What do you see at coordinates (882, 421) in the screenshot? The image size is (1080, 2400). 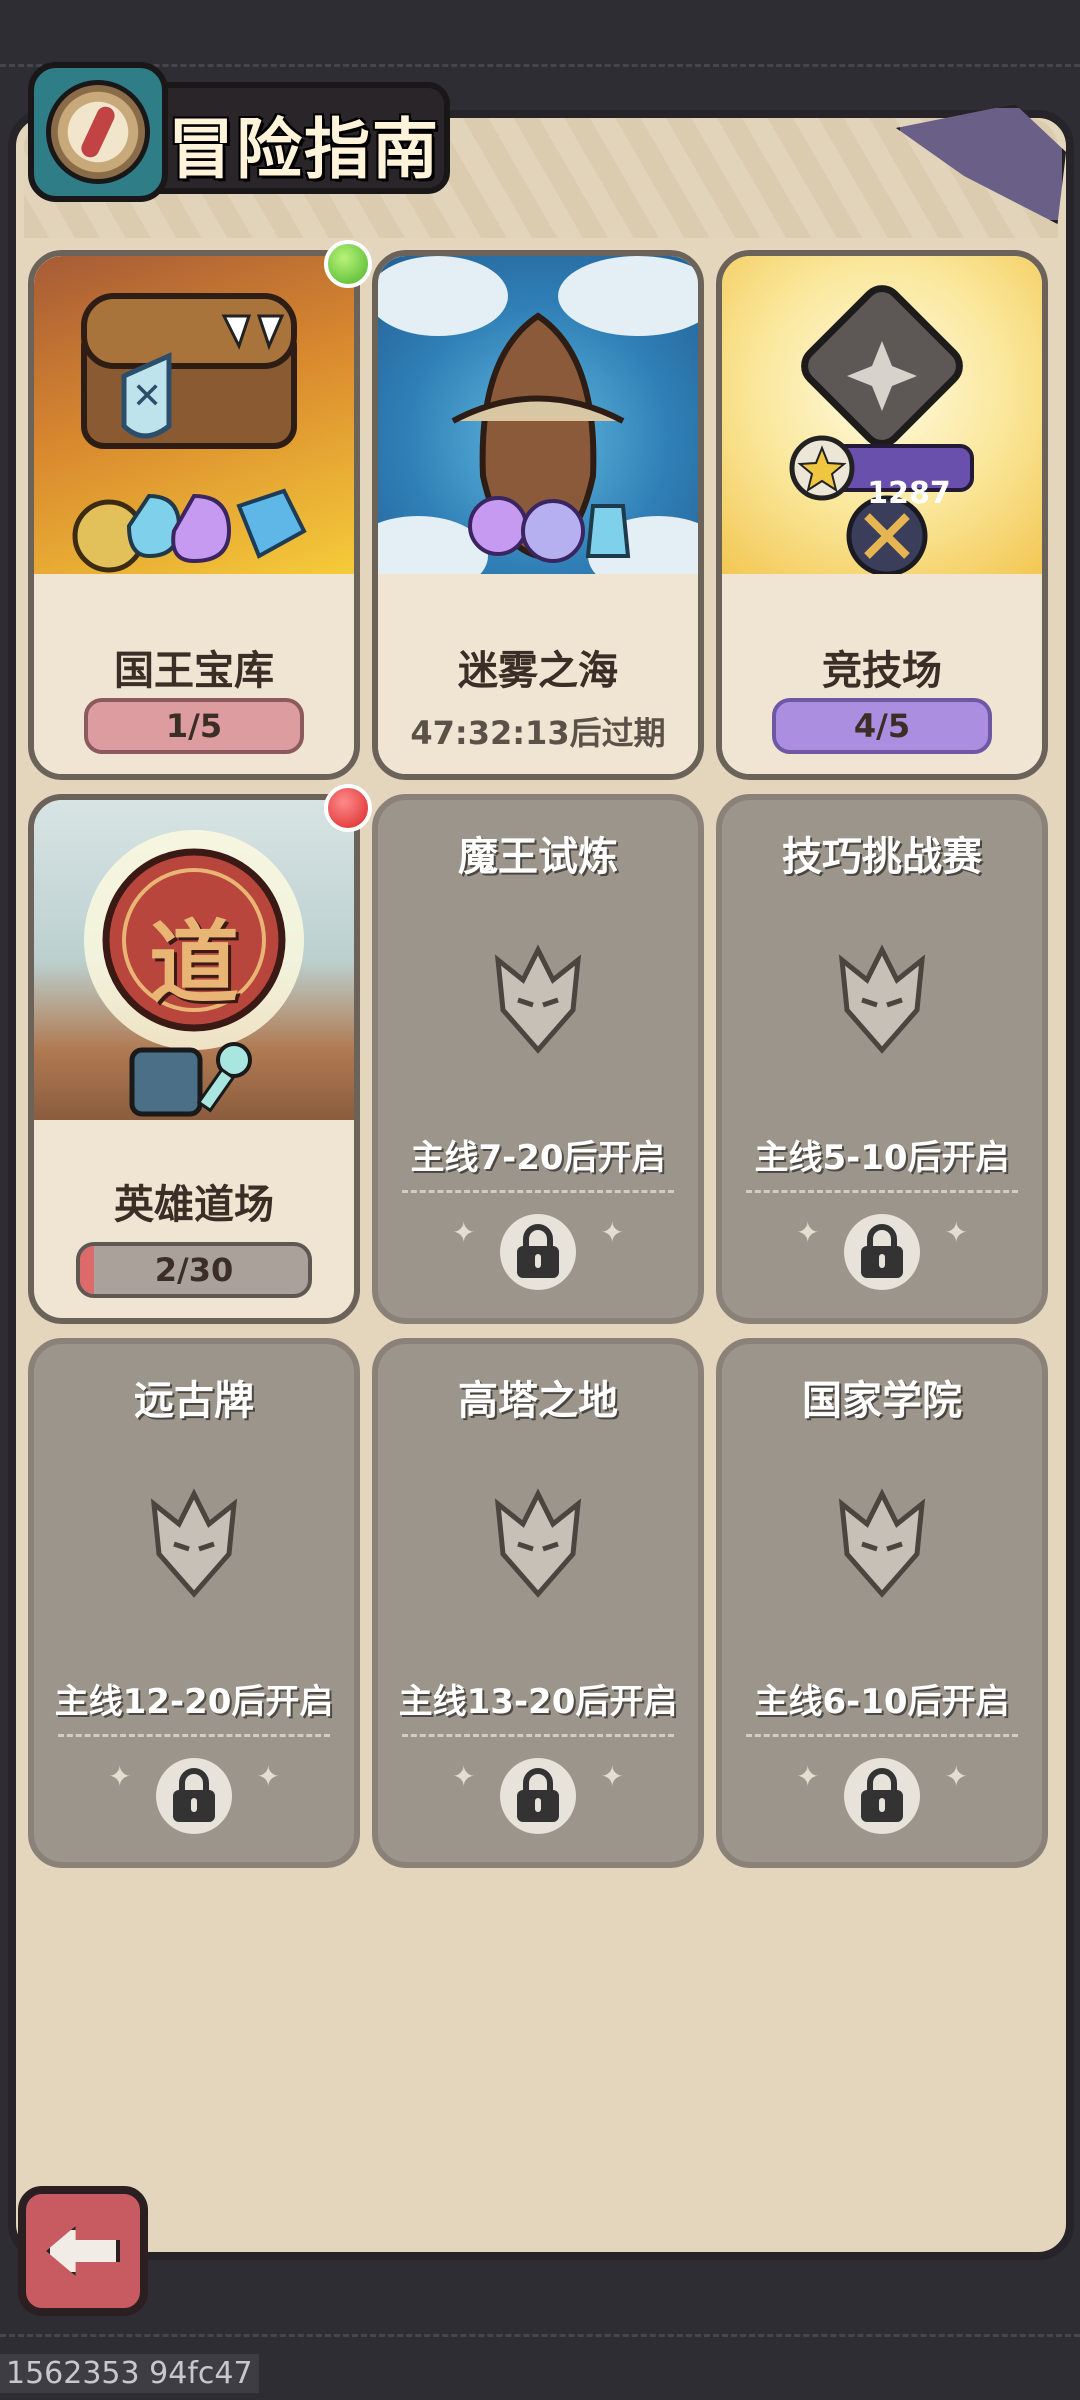 I see `arena-art` at bounding box center [882, 421].